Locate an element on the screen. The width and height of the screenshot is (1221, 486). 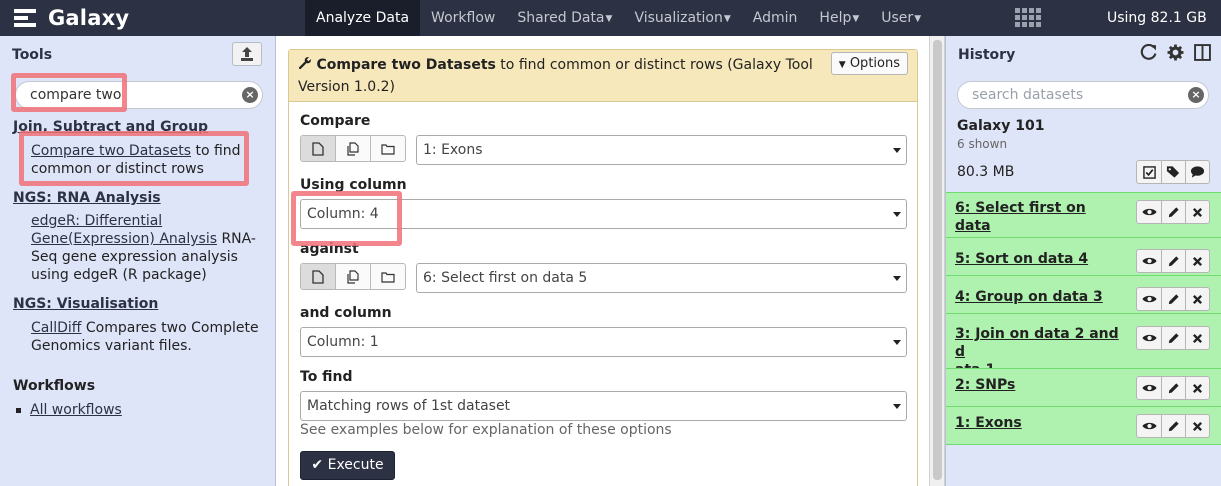
to-find-value: Matching rows of 1st dataset is located at coordinates (409, 406).